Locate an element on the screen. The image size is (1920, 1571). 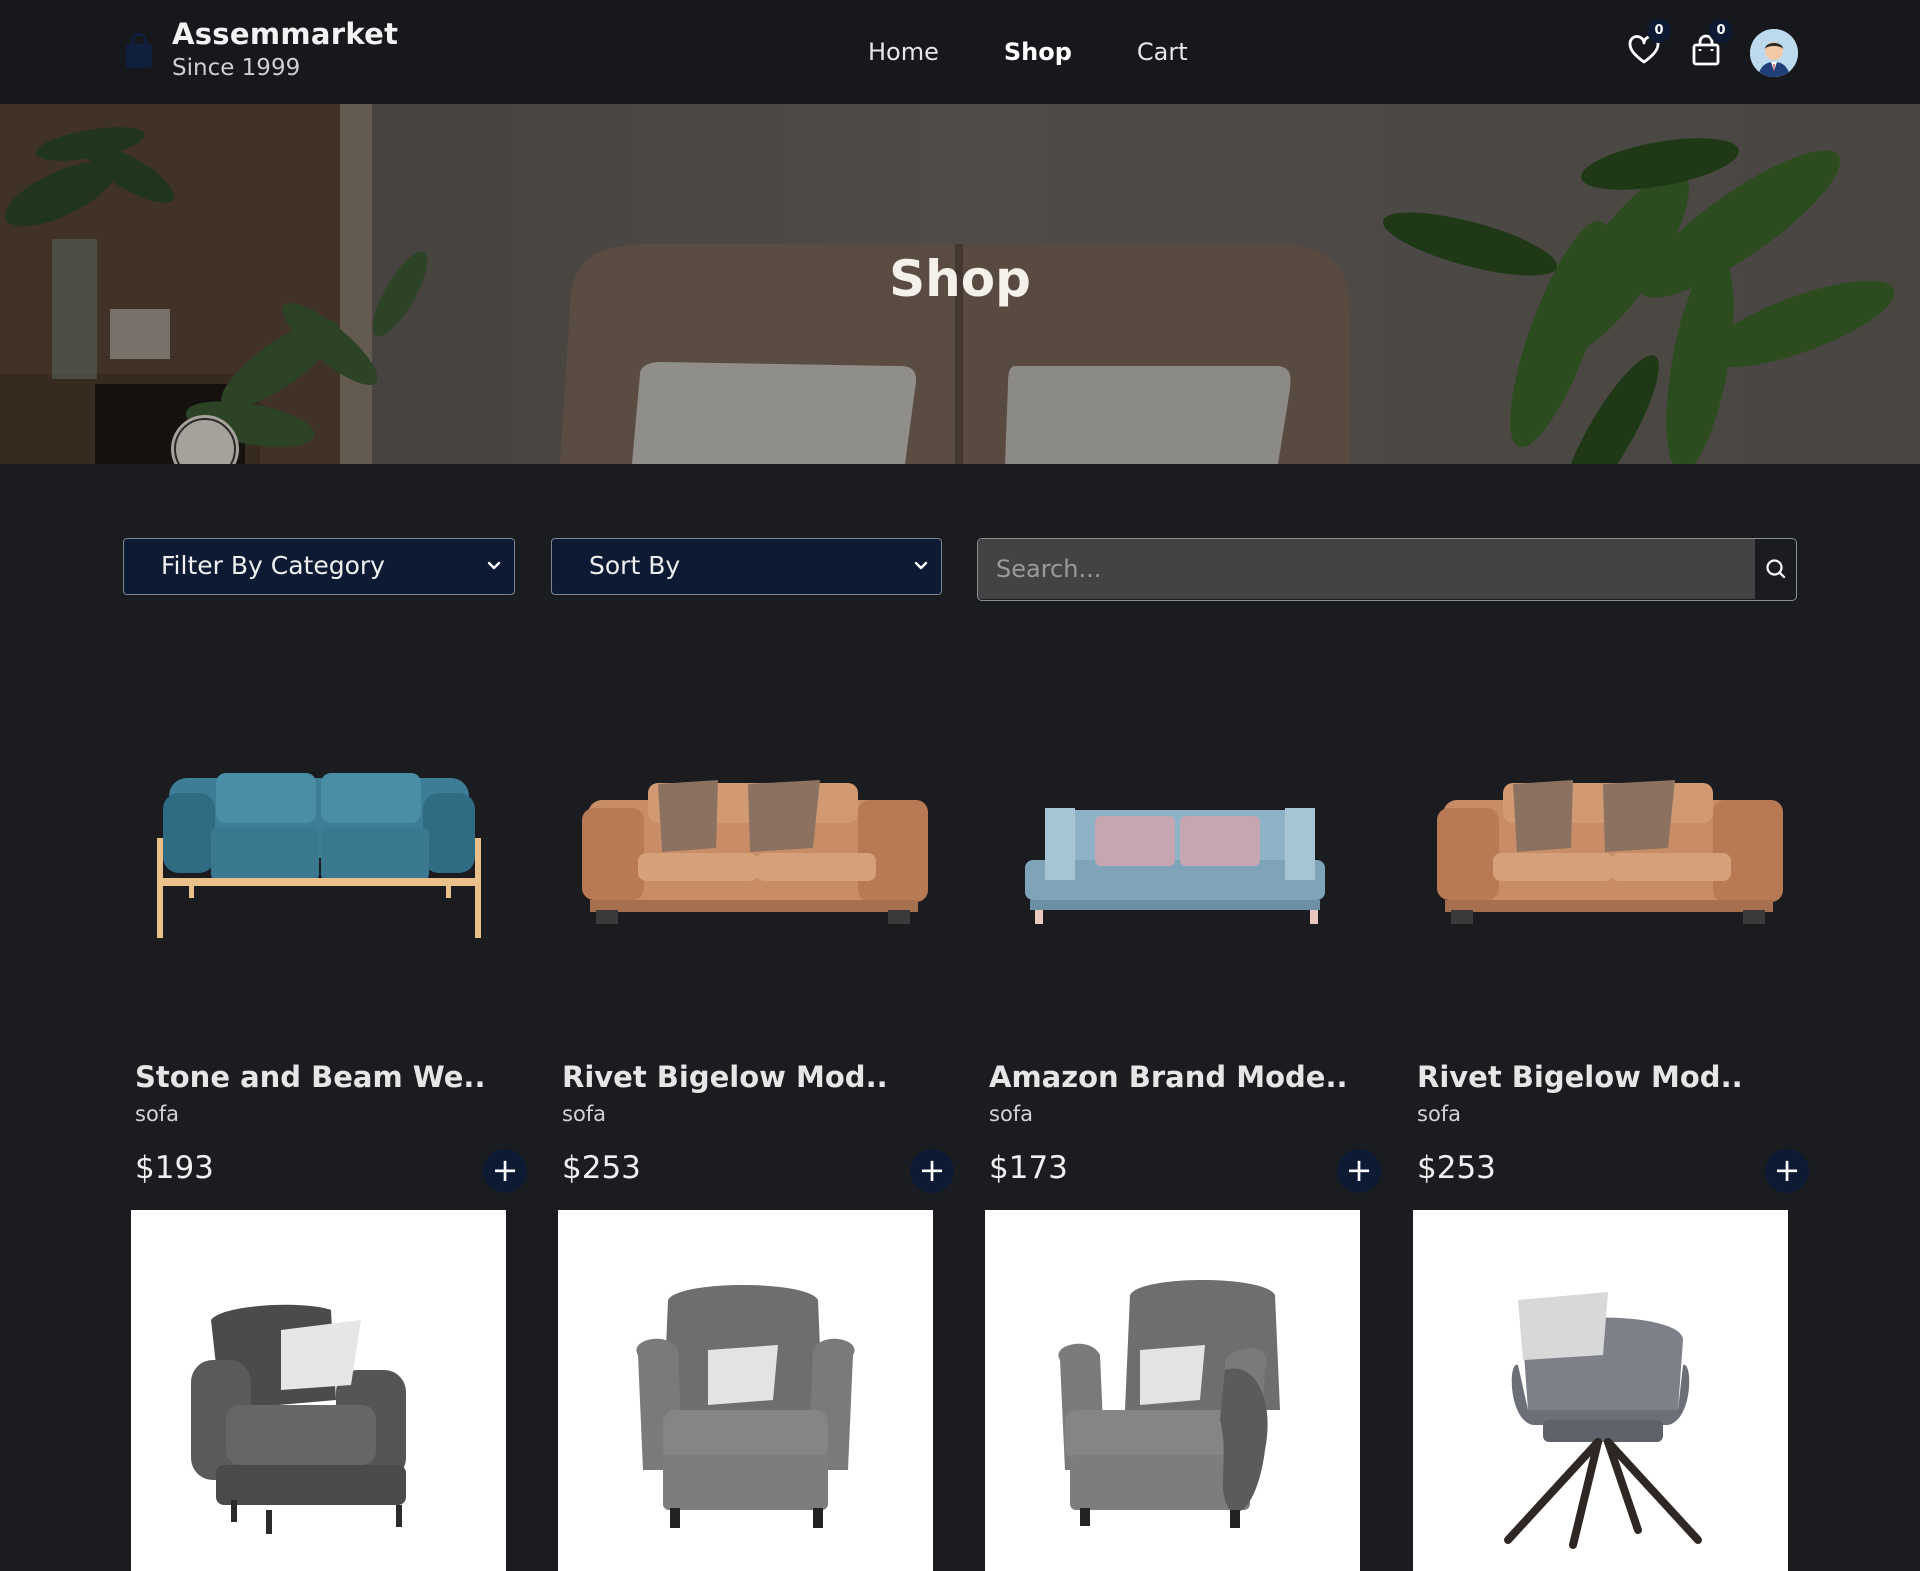
sort-select: Sort By is located at coordinates (746, 566).